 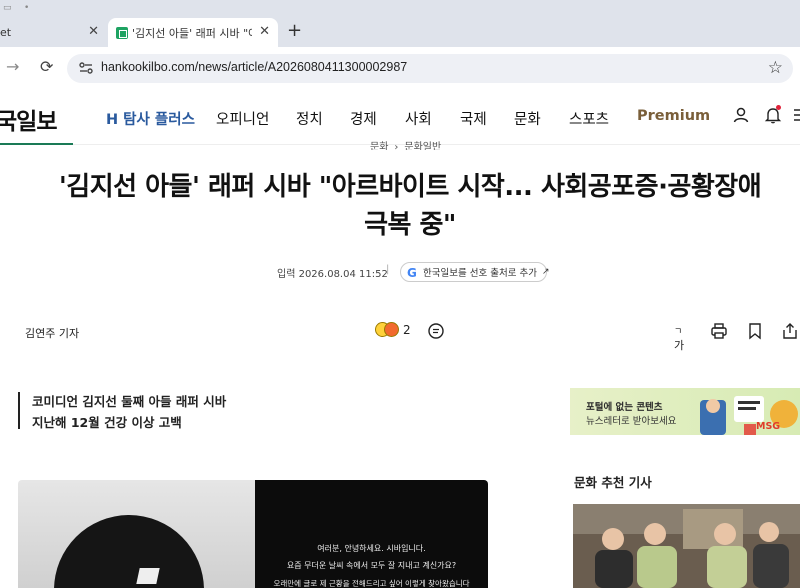 I want to click on external-link-icon: ↗, so click(x=545, y=272).